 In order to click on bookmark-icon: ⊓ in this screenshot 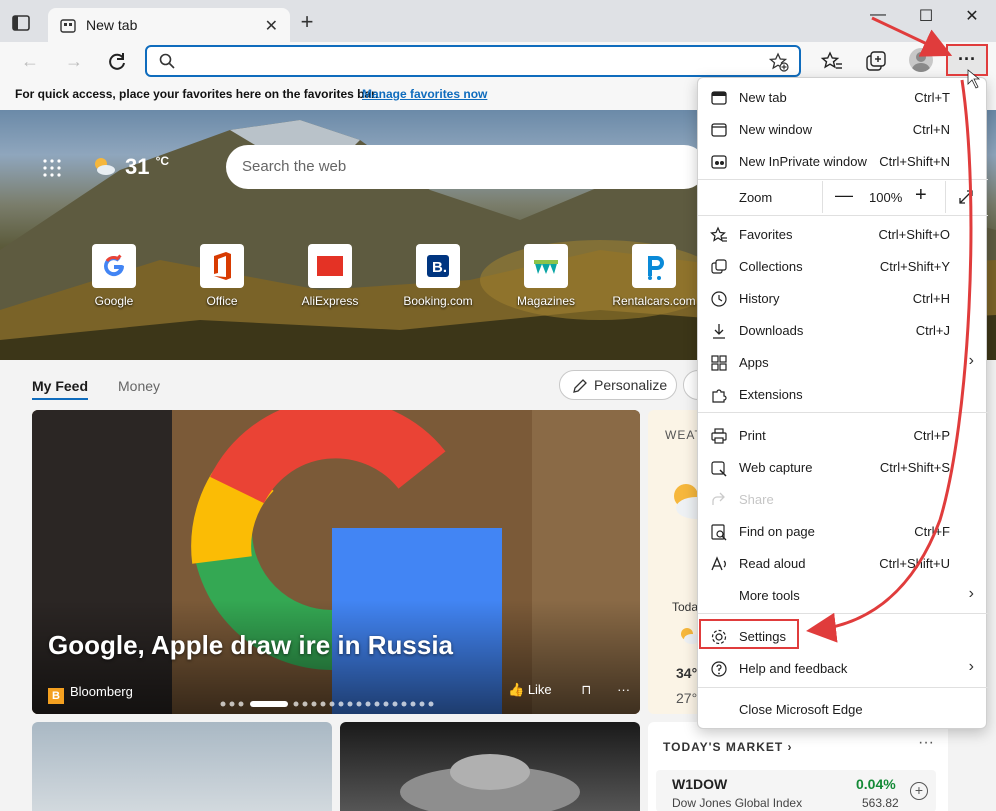, I will do `click(586, 689)`.